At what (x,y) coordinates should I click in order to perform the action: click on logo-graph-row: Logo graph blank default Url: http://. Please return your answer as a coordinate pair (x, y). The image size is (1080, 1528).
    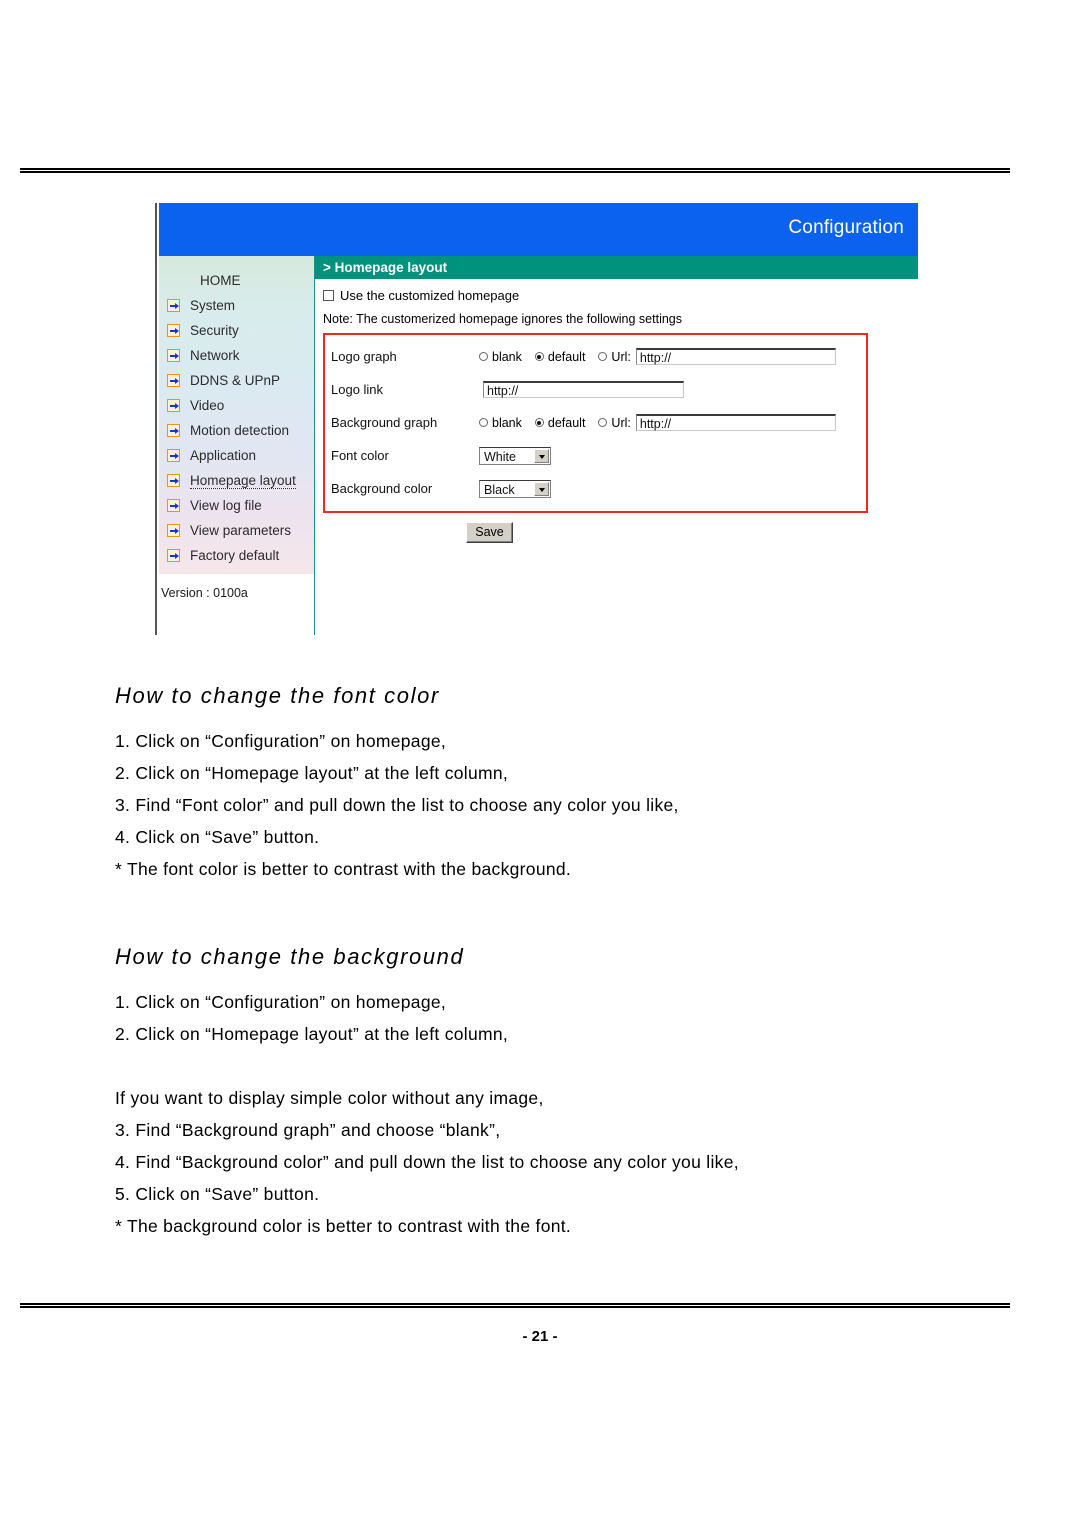
    Looking at the image, I should click on (595, 356).